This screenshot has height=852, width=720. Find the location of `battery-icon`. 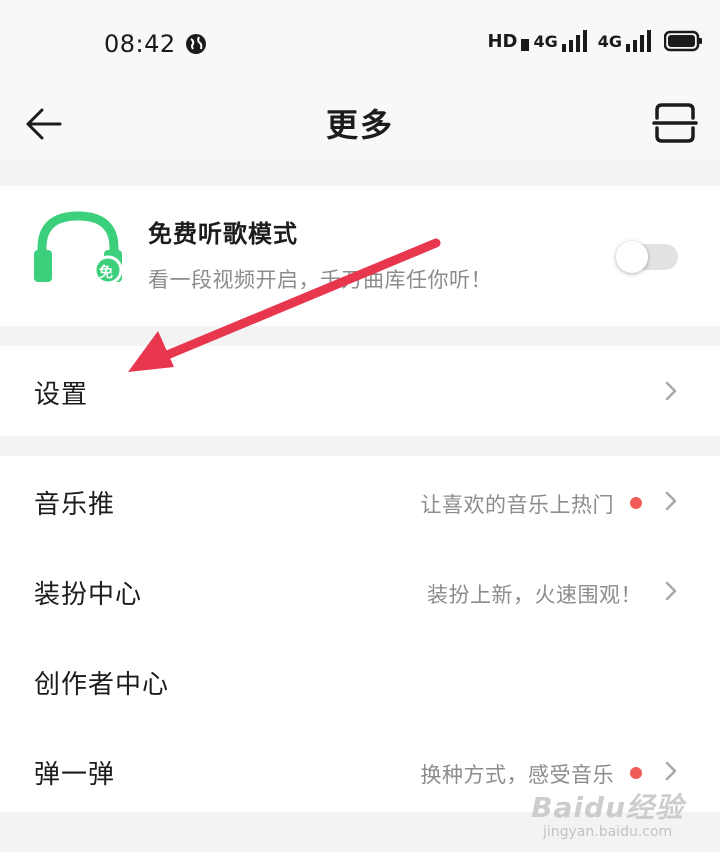

battery-icon is located at coordinates (683, 41).